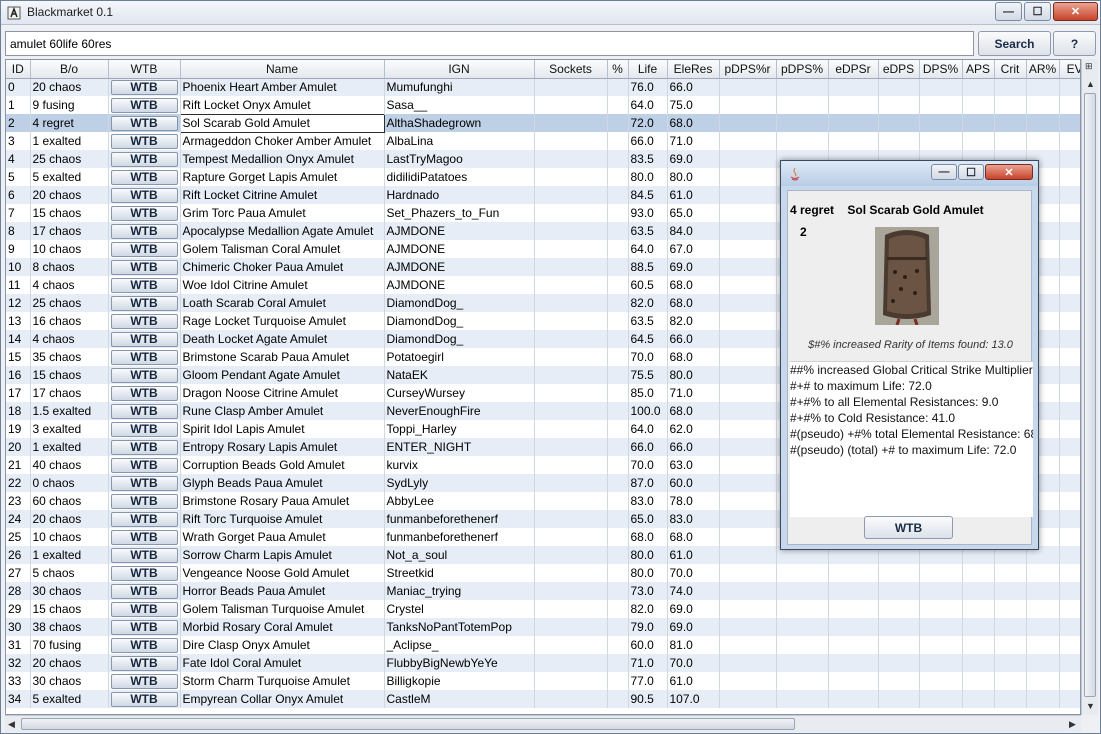  Describe the element at coordinates (144, 69) in the screenshot. I see `column-header: WTB` at that location.